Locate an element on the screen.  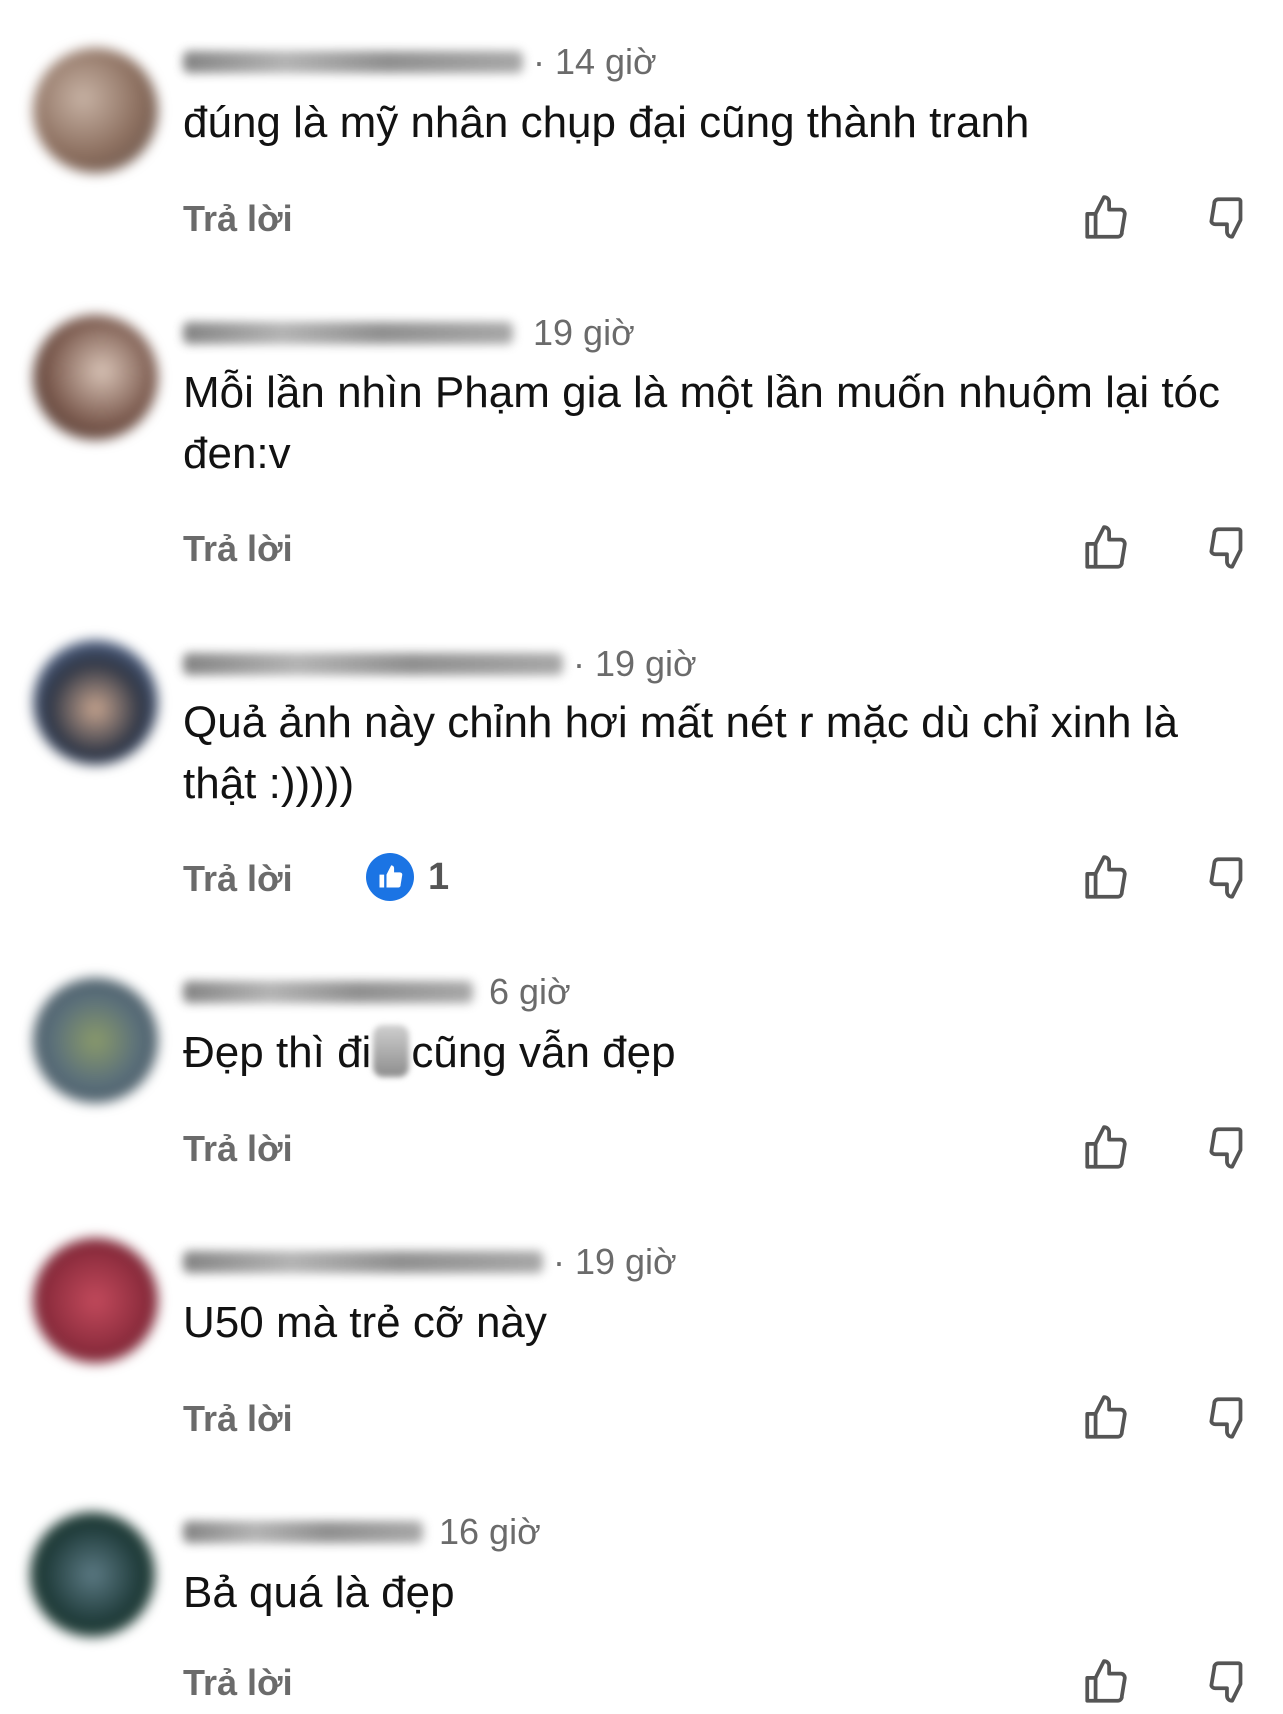
emoji-blurred-icon is located at coordinates (391, 1051).